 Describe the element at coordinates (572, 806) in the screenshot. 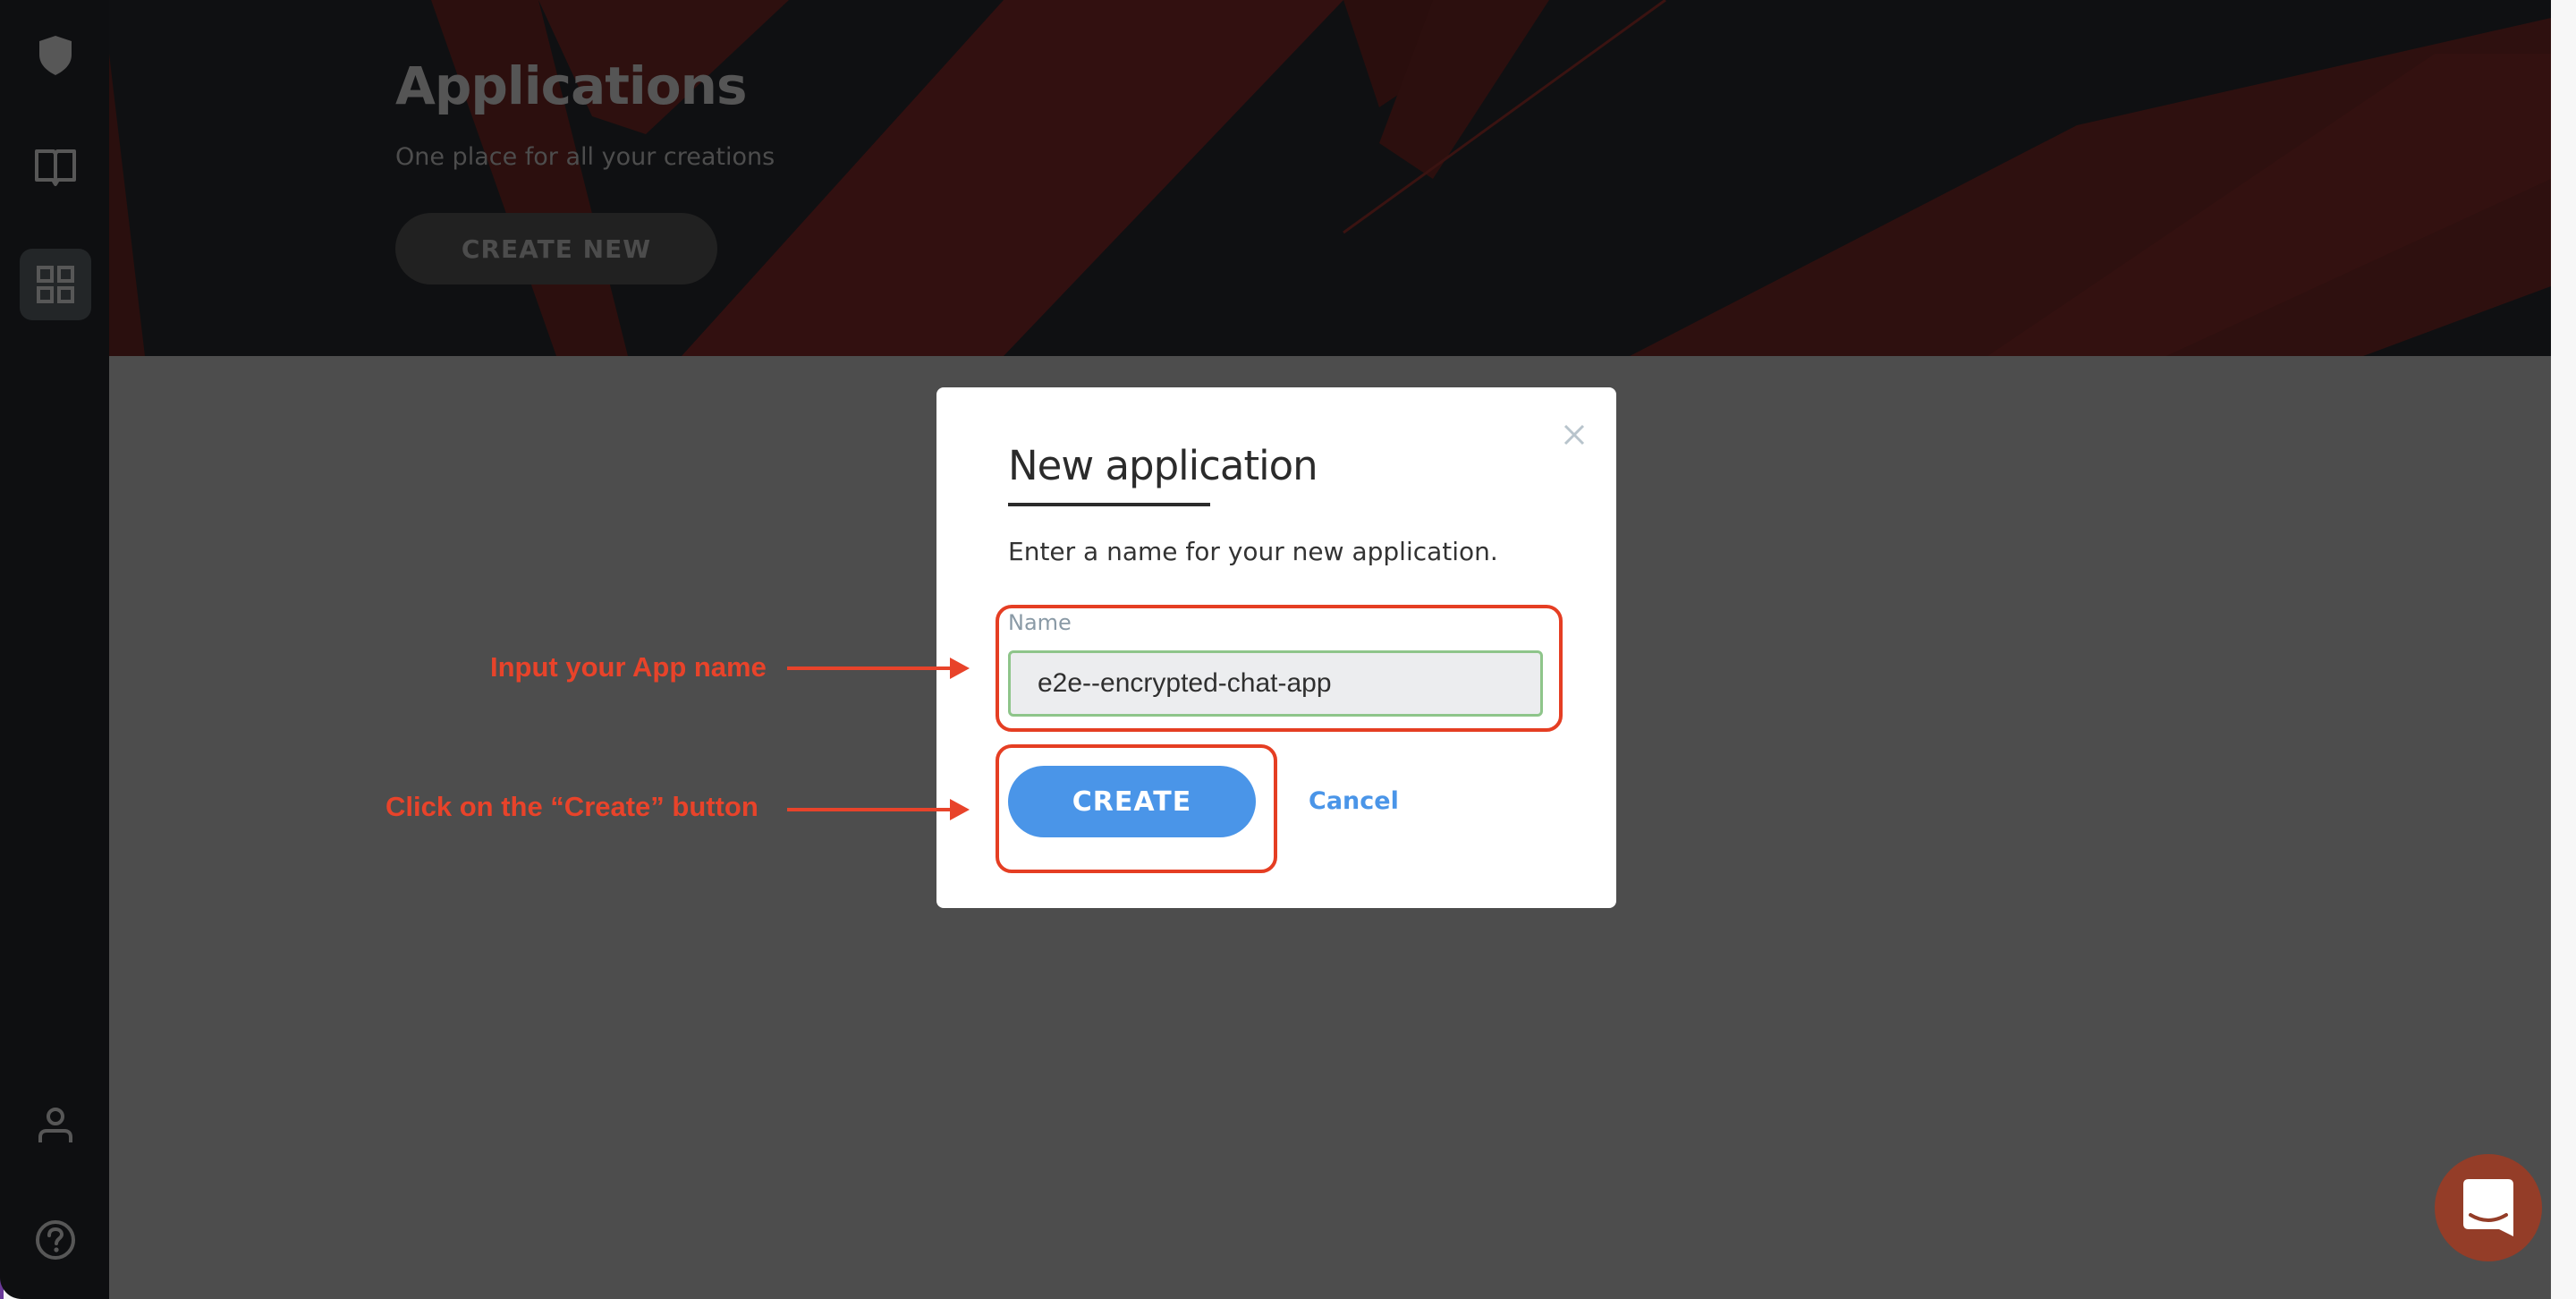

I see `annotation-create-hint: Click on the “Create” button` at that location.